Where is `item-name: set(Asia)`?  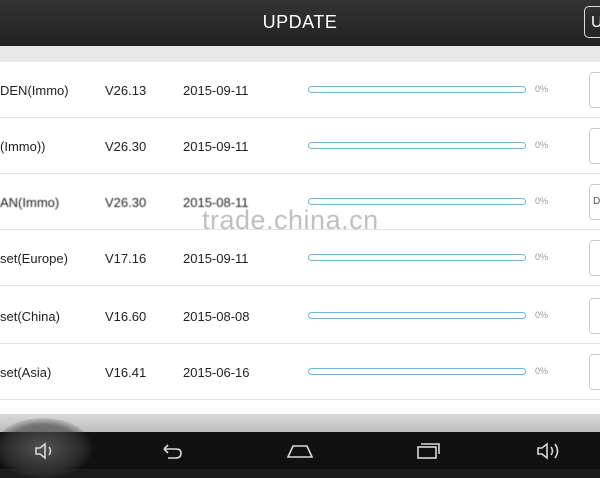
item-name: set(Asia) is located at coordinates (26, 372).